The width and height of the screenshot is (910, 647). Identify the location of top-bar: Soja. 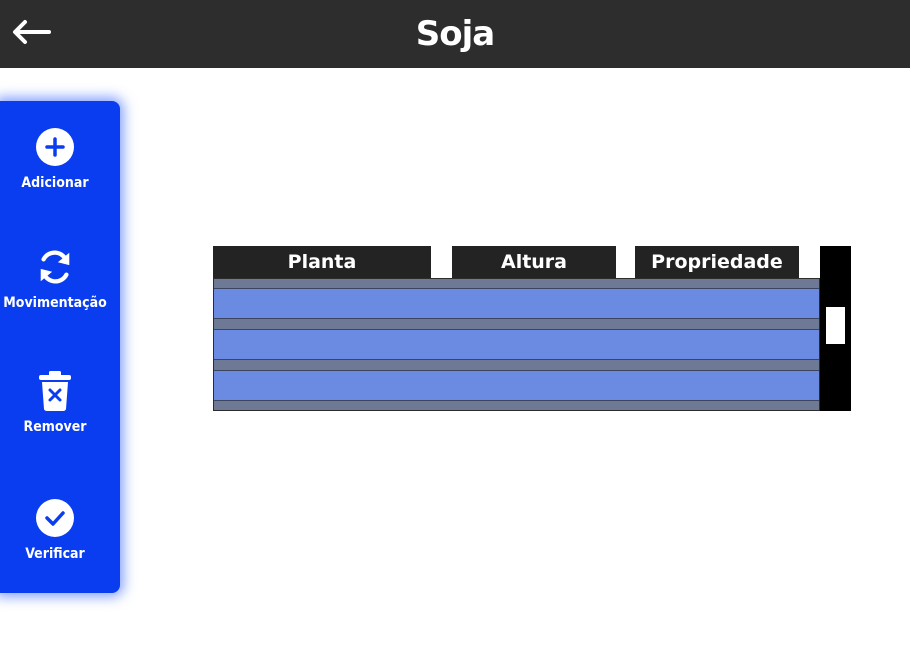
(455, 34).